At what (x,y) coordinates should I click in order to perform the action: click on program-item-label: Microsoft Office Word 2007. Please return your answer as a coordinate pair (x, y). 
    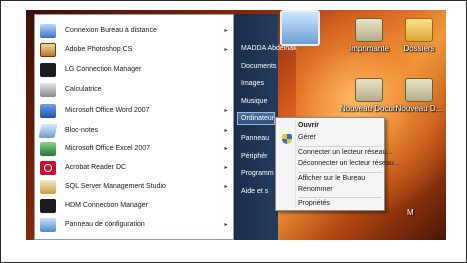
    Looking at the image, I should click on (107, 110).